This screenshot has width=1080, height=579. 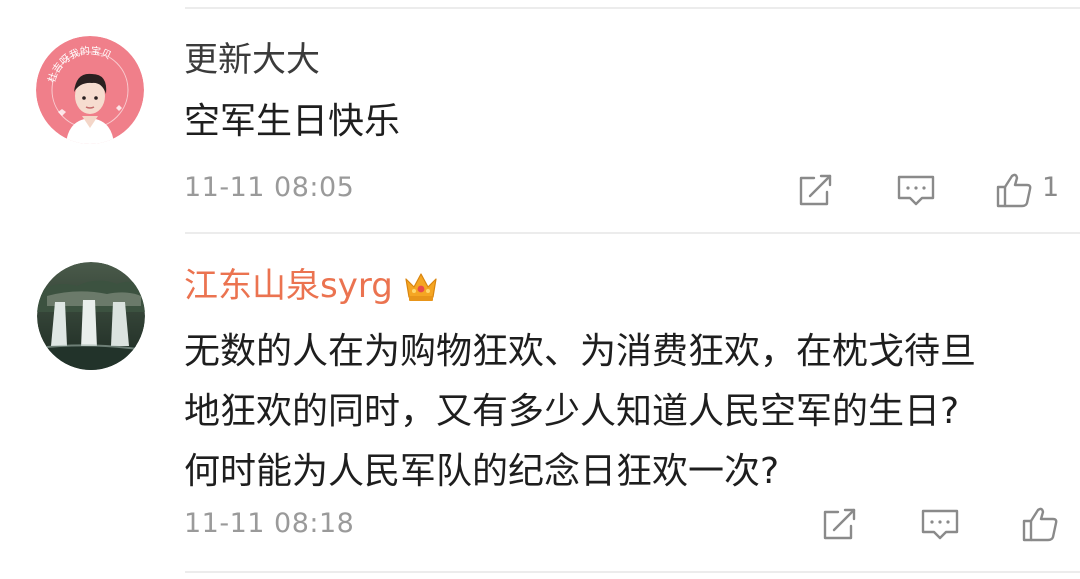 What do you see at coordinates (572, 411) in the screenshot?
I see `comment-line: 地狂欢的同时，又有多少人知道人民空军的生日?` at bounding box center [572, 411].